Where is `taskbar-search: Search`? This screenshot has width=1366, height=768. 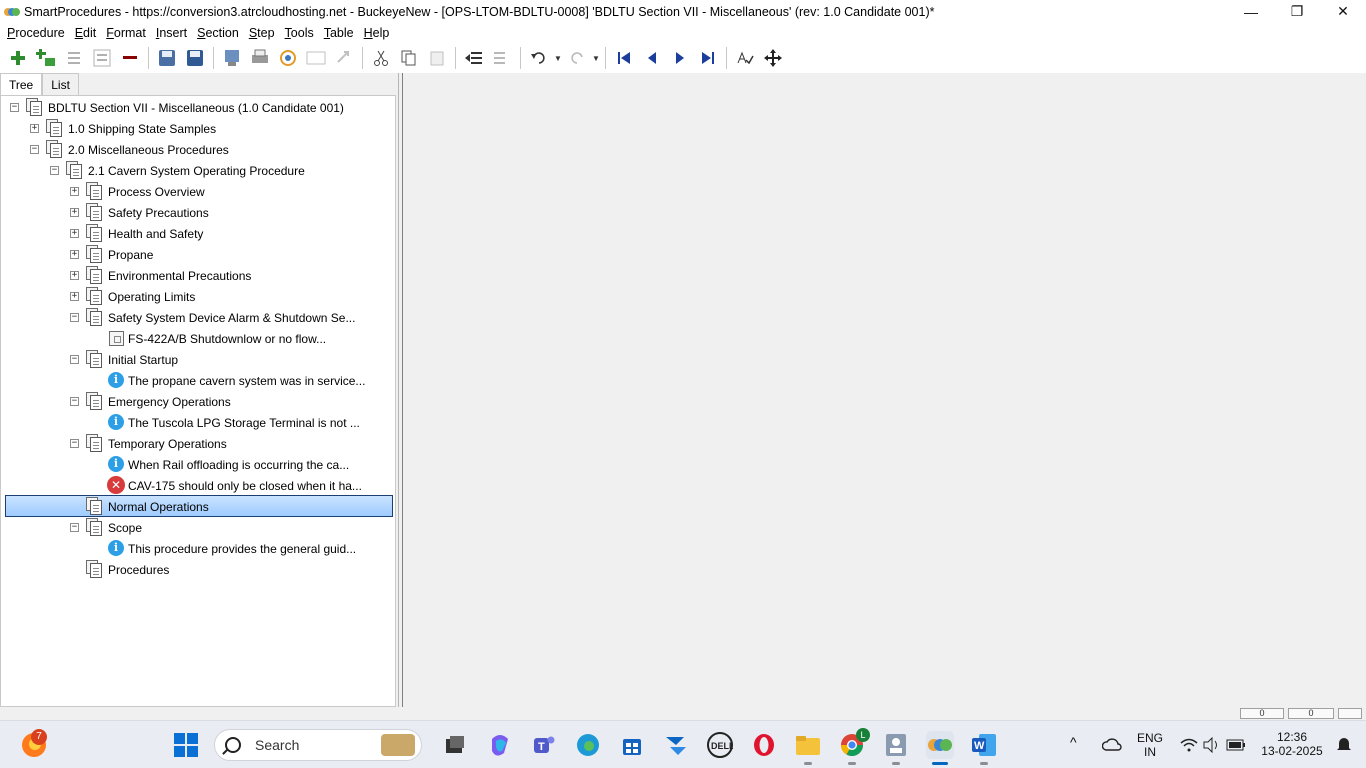
taskbar-search: Search is located at coordinates (318, 745).